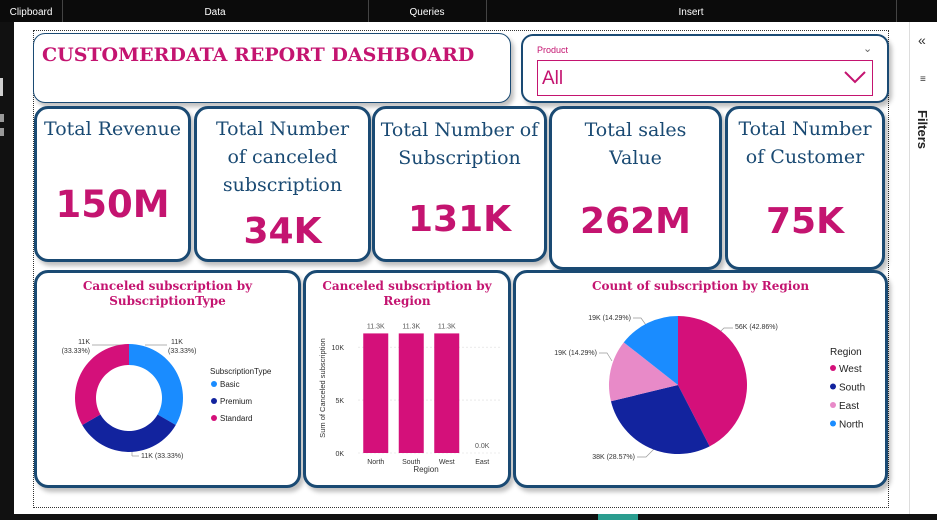 The image size is (937, 520). Describe the element at coordinates (805, 188) in the screenshot. I see `kpi-card-total-customers: Total Number of Customer 75K` at that location.